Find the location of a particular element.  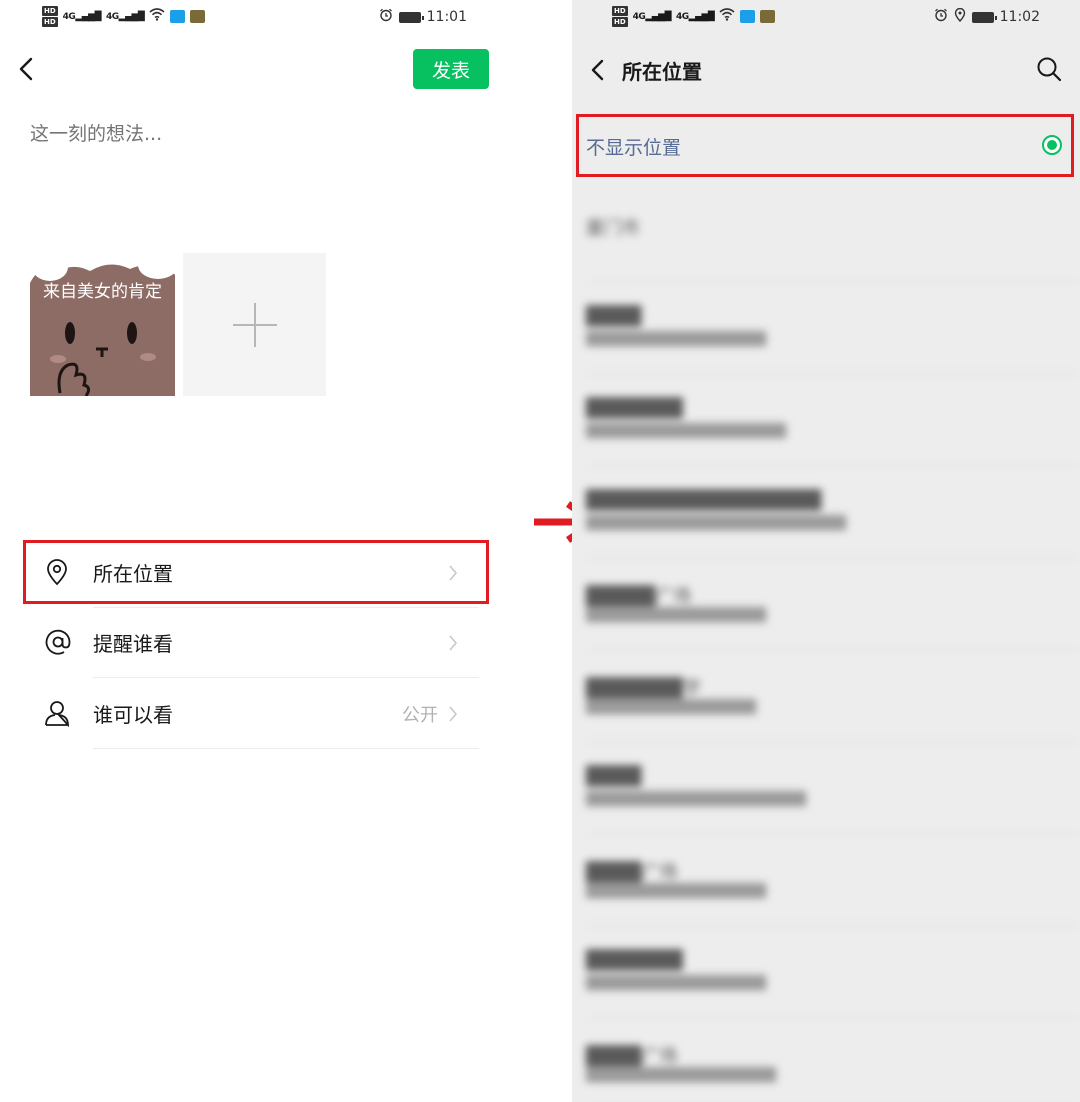

location-item: ███████学 █████████████████ is located at coordinates (833, 696).